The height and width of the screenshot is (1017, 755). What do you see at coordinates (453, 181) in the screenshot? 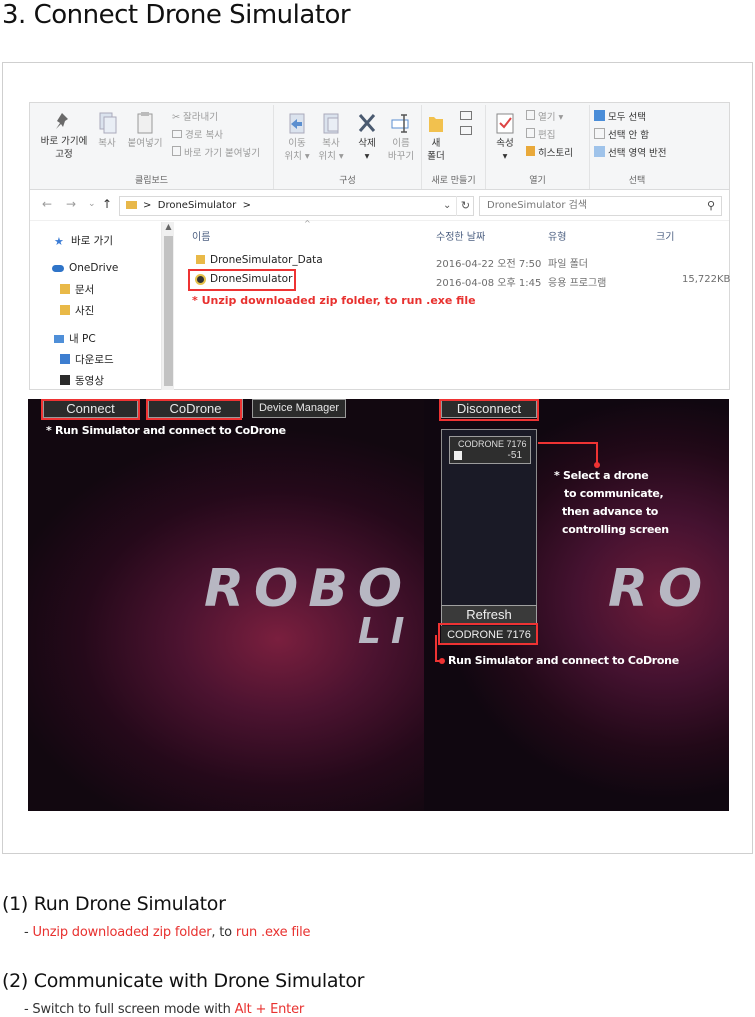
I see `group-label-new: 새로 만들기` at bounding box center [453, 181].